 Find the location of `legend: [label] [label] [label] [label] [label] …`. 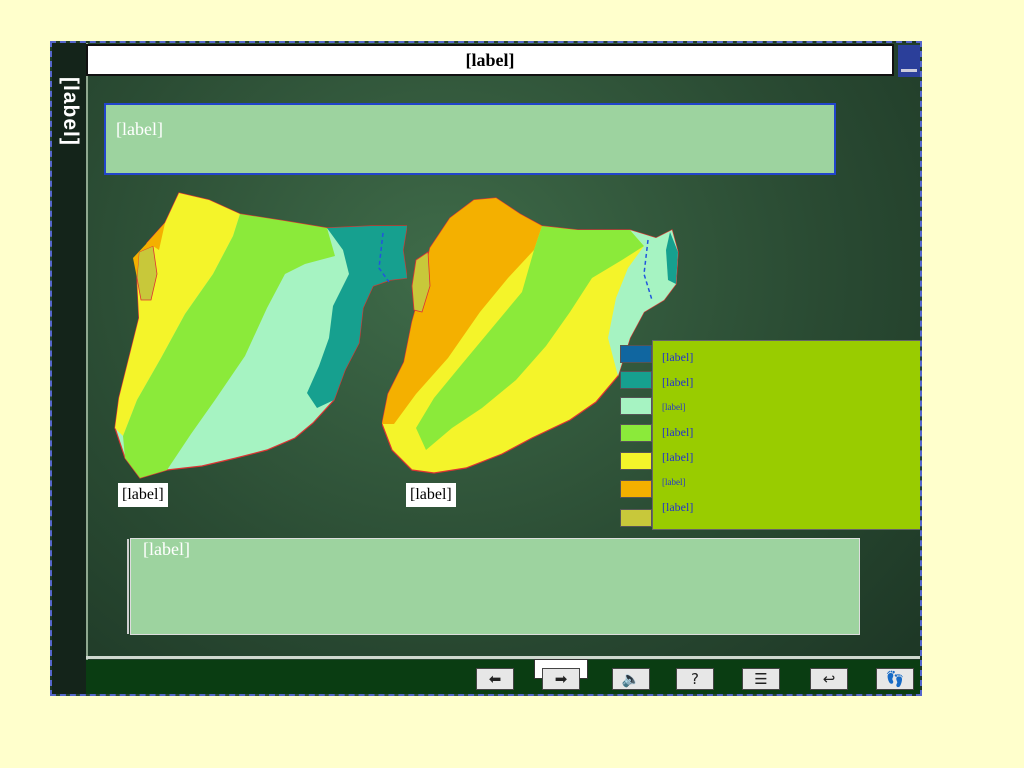

legend: [label] [label] [label] [label] [label] … is located at coordinates (786, 435).